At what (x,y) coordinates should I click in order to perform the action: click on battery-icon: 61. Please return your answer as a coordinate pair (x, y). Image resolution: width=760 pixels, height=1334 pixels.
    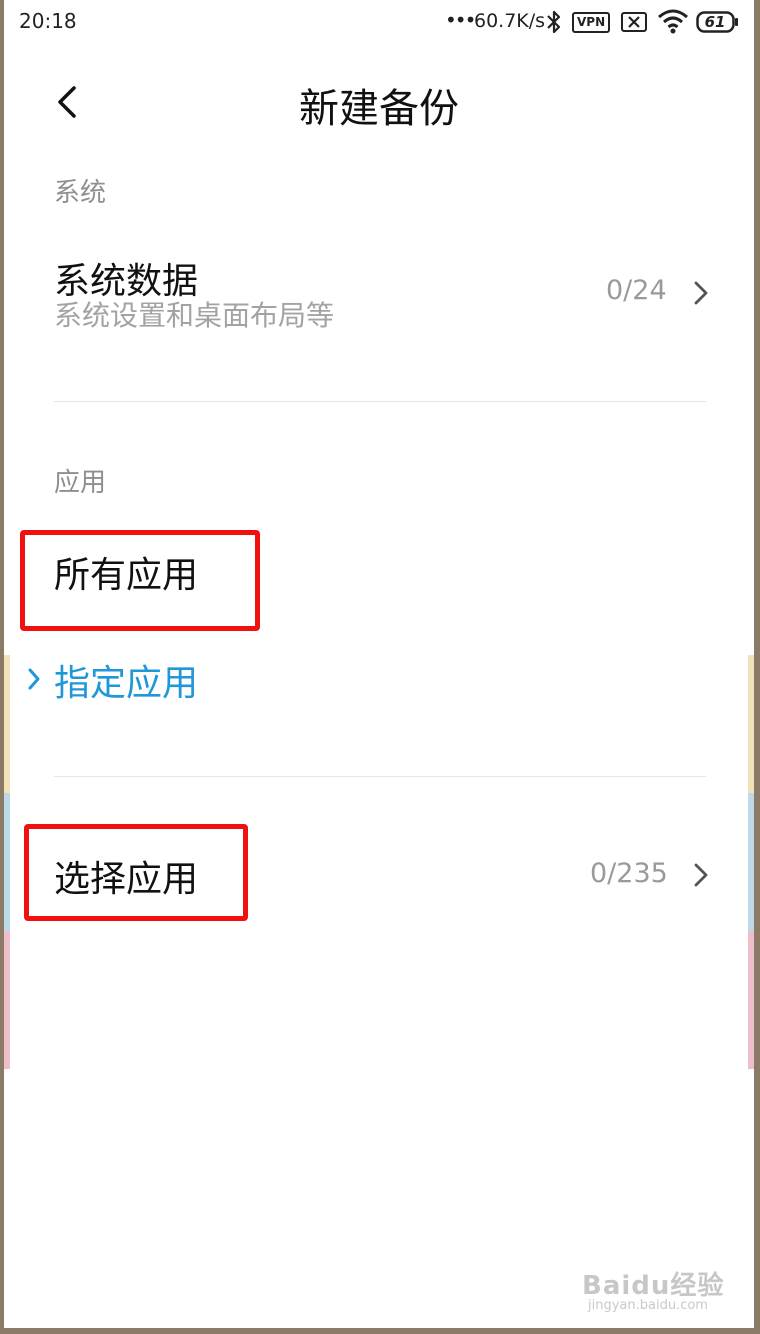
    Looking at the image, I should click on (718, 22).